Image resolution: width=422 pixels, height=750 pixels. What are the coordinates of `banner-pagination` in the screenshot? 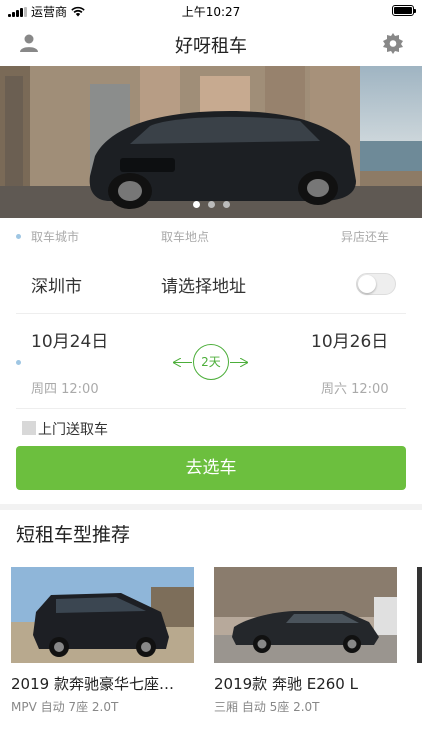 It's located at (211, 204).